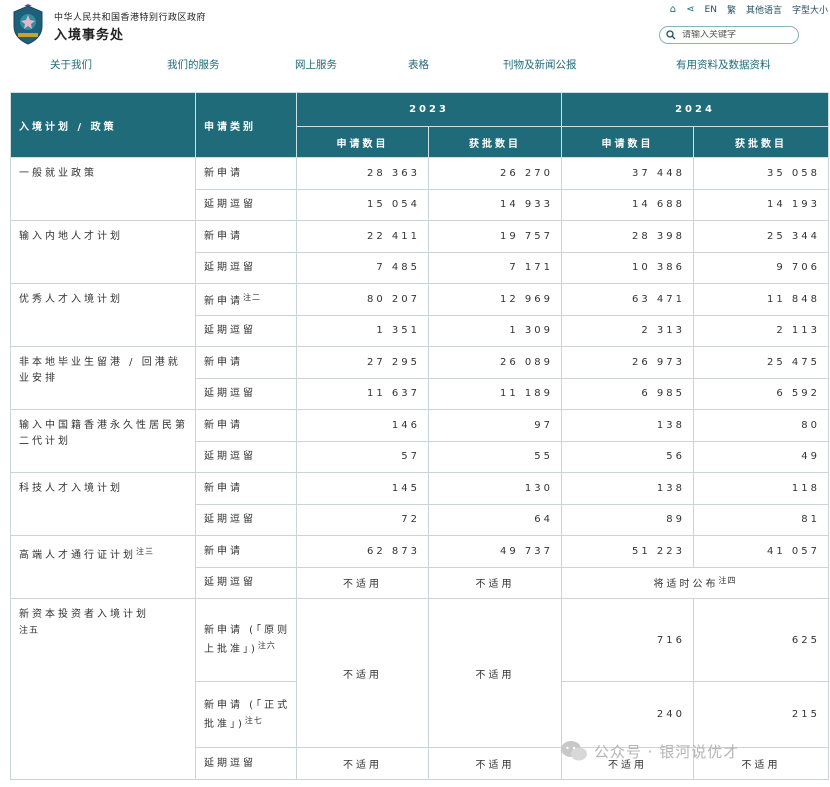 The width and height of the screenshot is (830, 787). I want to click on value-cell: 26 973, so click(627, 362).